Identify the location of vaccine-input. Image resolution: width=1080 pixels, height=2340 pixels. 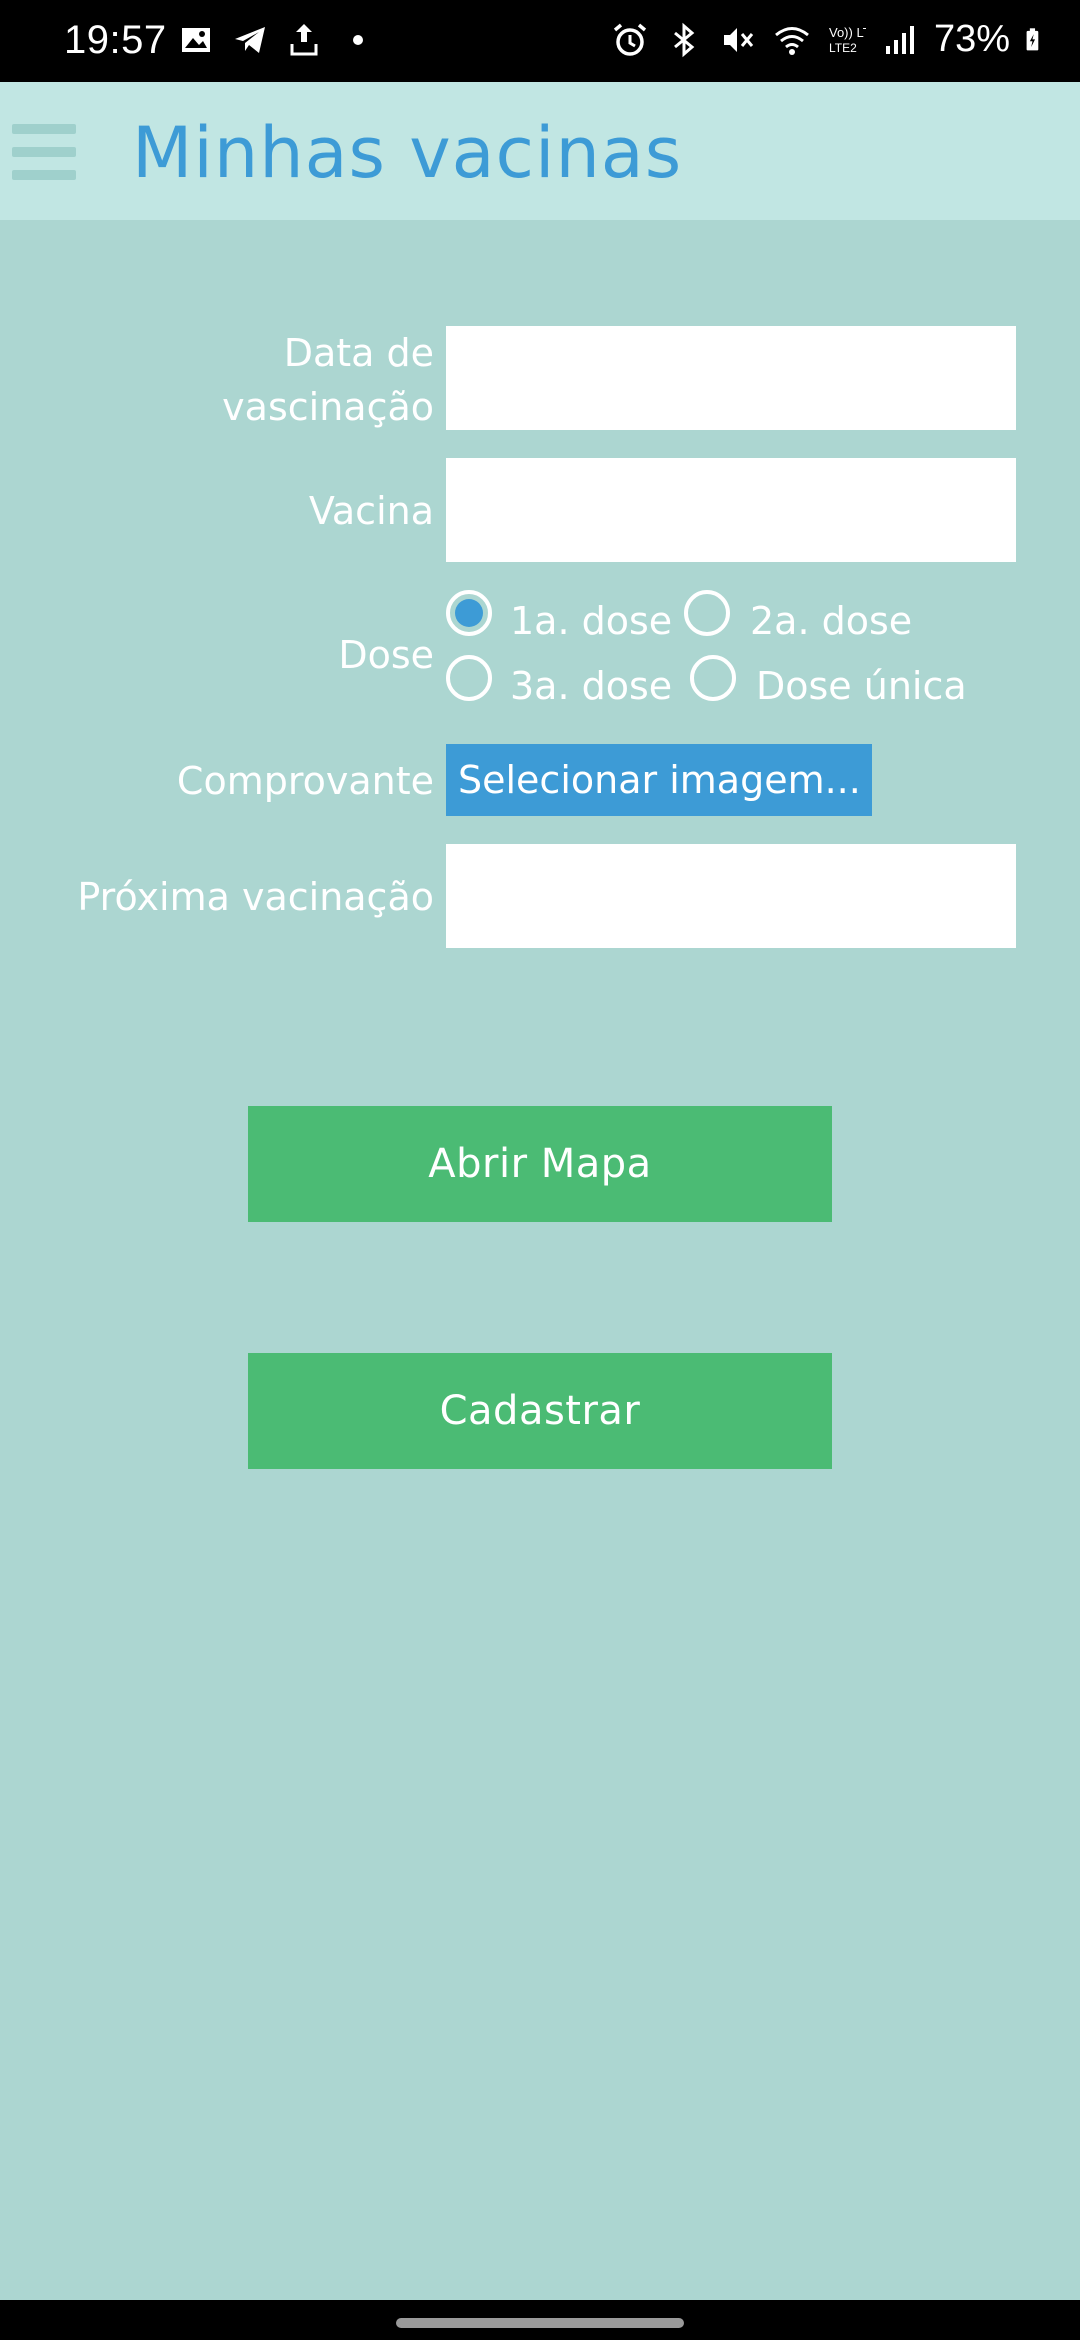
(731, 510).